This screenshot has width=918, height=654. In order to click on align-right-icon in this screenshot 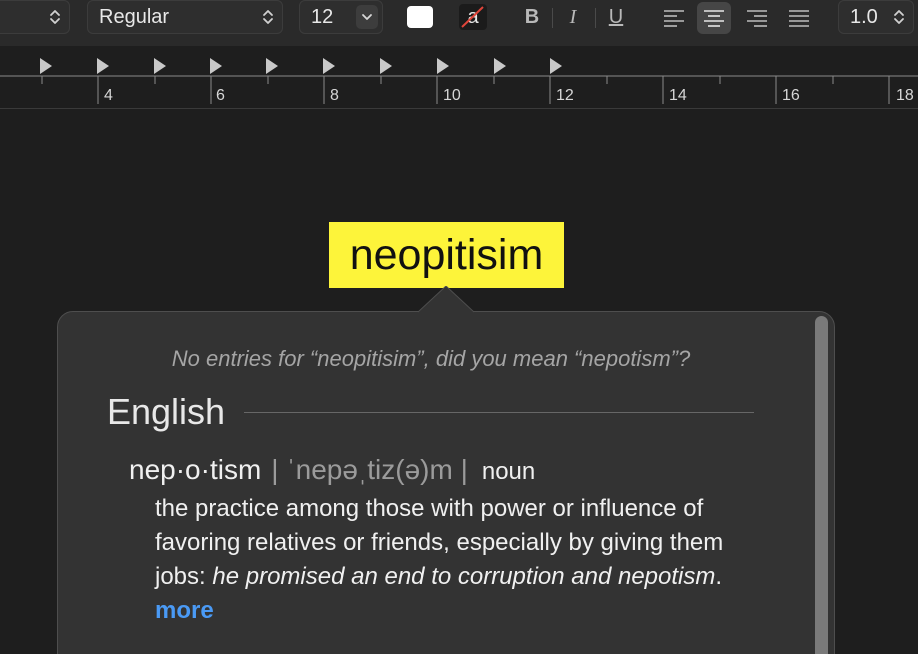, I will do `click(757, 18)`.